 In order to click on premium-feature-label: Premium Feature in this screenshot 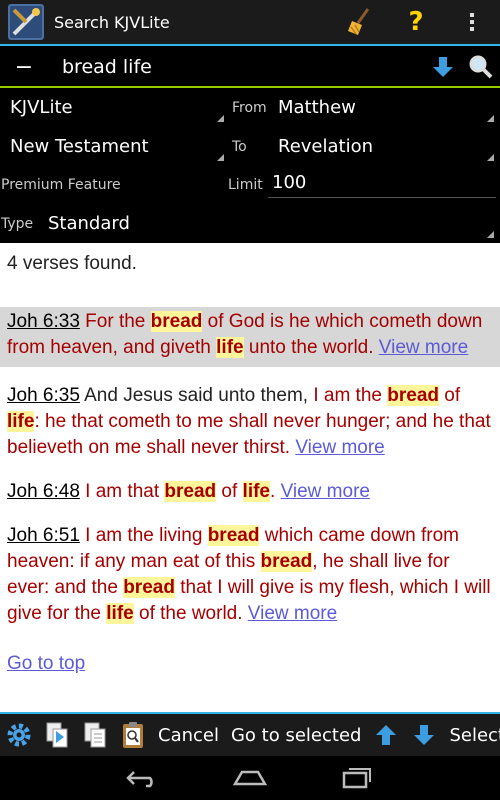, I will do `click(61, 185)`.